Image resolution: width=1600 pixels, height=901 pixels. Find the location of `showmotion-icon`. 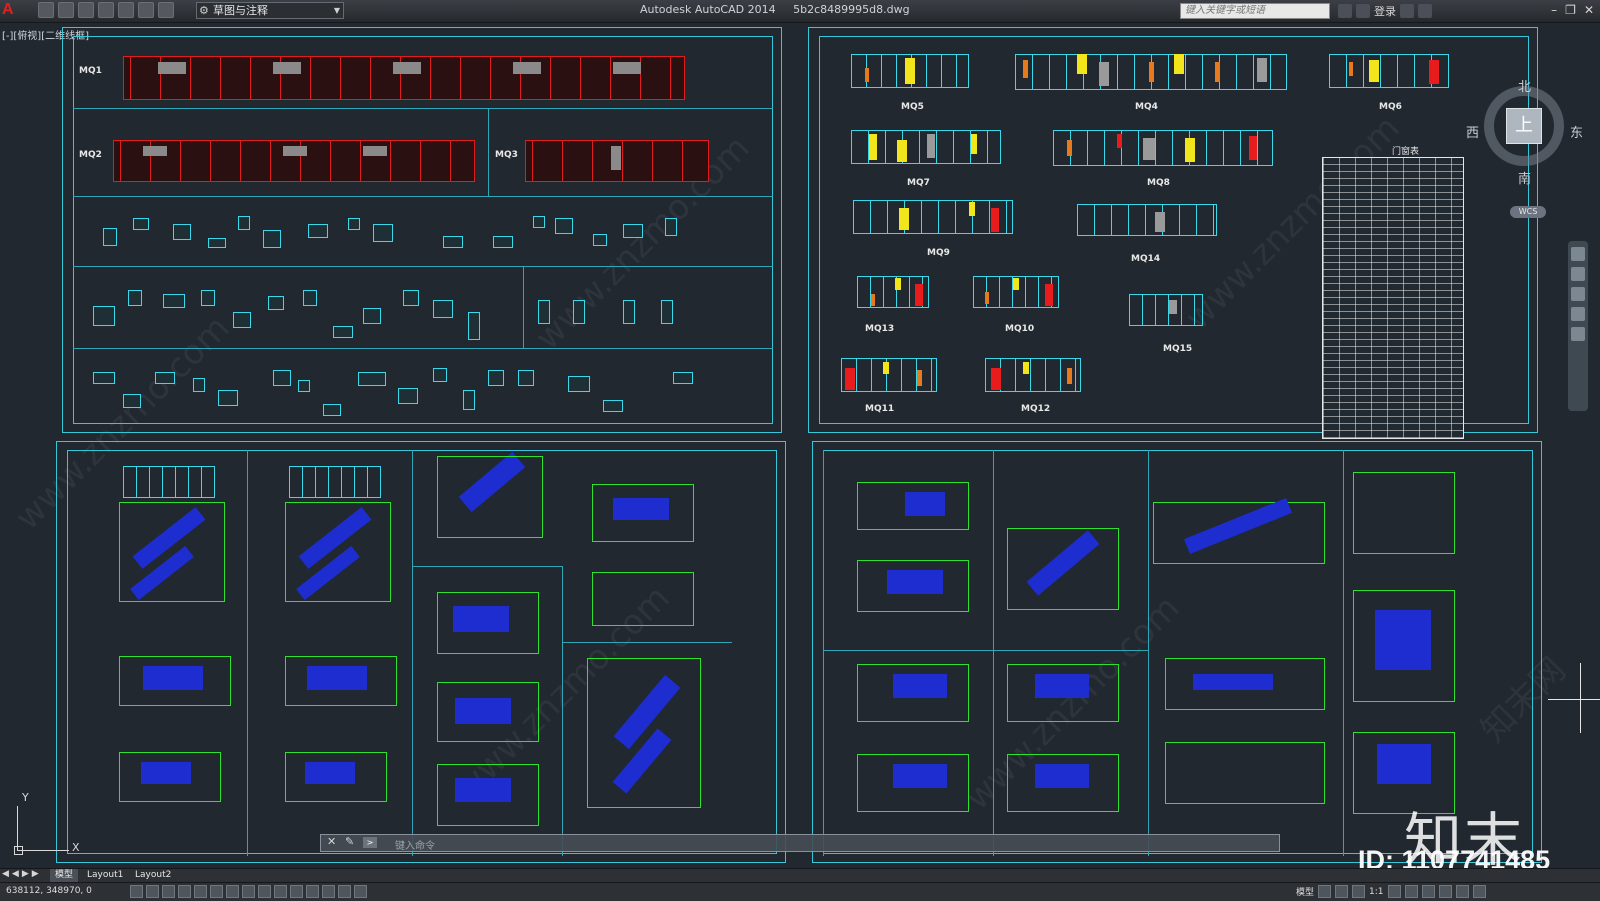

showmotion-icon is located at coordinates (1578, 334).